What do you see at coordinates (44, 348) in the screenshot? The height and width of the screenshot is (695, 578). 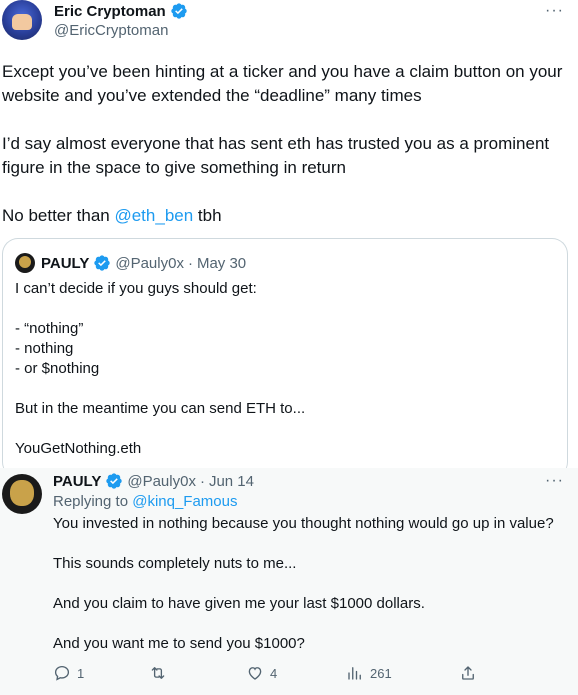 I see `quoted-line: - nothing` at bounding box center [44, 348].